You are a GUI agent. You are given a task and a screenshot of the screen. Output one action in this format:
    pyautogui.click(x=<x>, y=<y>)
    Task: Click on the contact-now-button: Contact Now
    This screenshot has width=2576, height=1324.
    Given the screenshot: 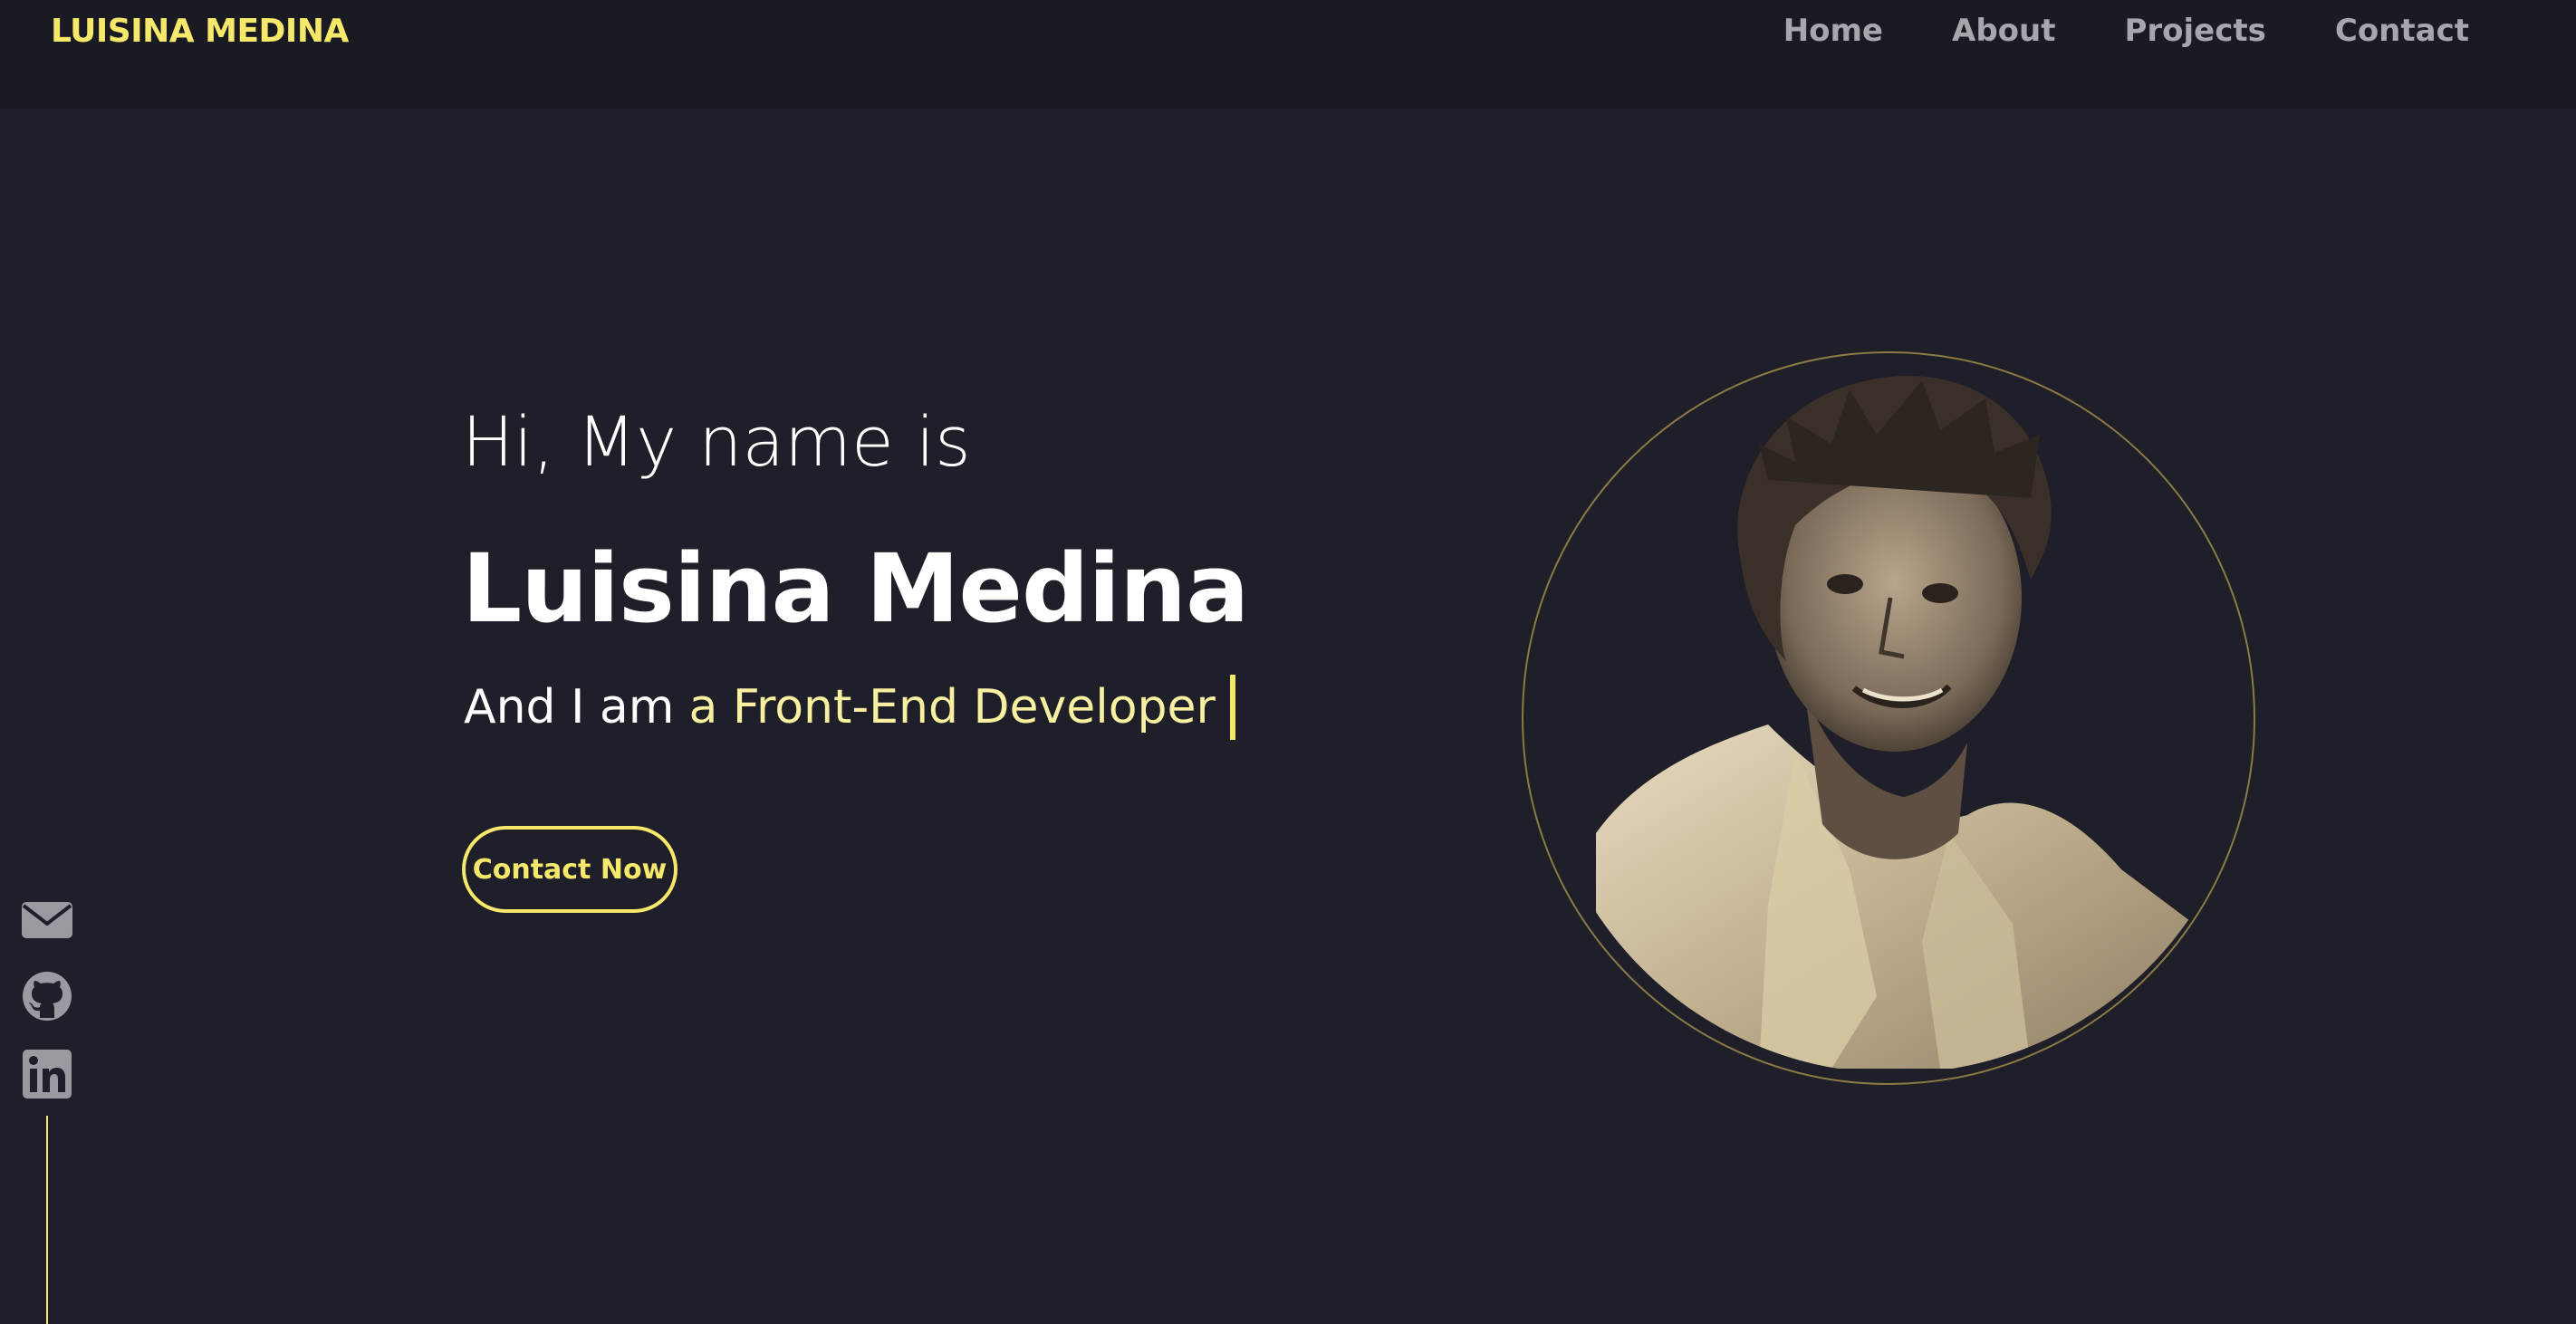 What is the action you would take?
    pyautogui.click(x=570, y=869)
    